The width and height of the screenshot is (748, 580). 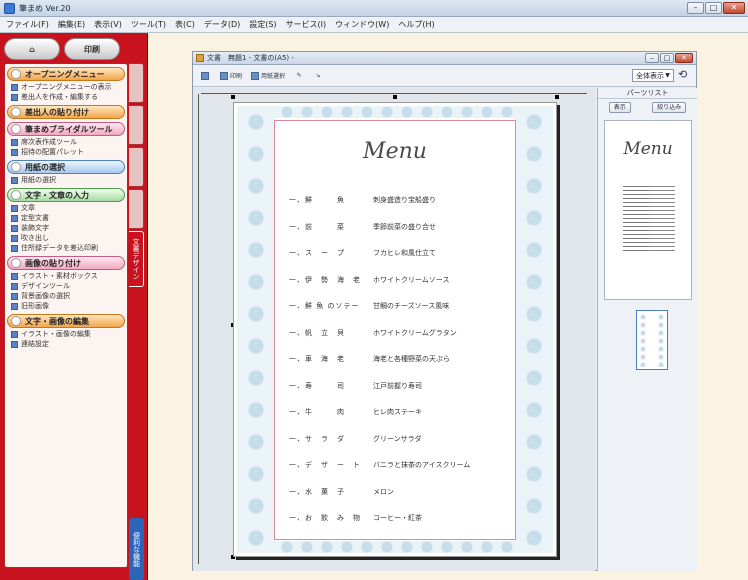 What do you see at coordinates (669, 107) in the screenshot?
I see `filter-button: 絞り込み` at bounding box center [669, 107].